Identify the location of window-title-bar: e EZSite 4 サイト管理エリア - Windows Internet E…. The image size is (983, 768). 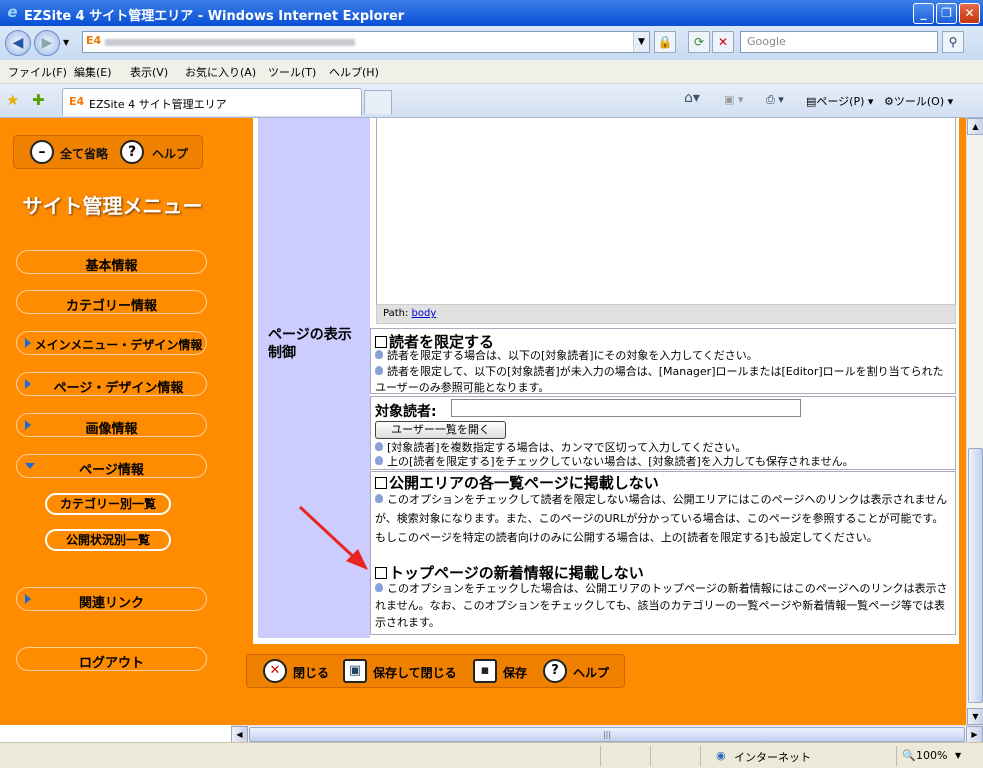
(491, 13).